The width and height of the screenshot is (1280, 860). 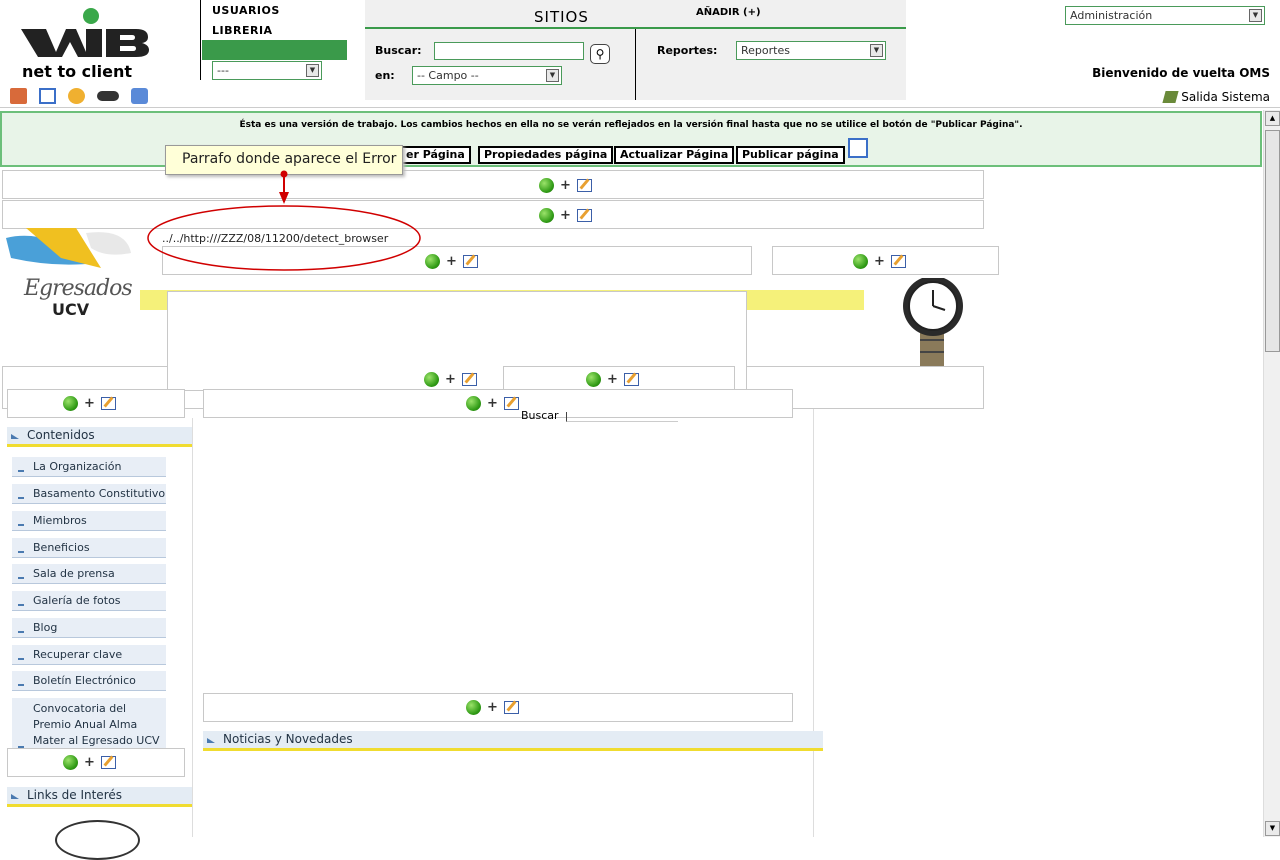 What do you see at coordinates (1225, 97) in the screenshot?
I see `logout-label: Salida Sistema` at bounding box center [1225, 97].